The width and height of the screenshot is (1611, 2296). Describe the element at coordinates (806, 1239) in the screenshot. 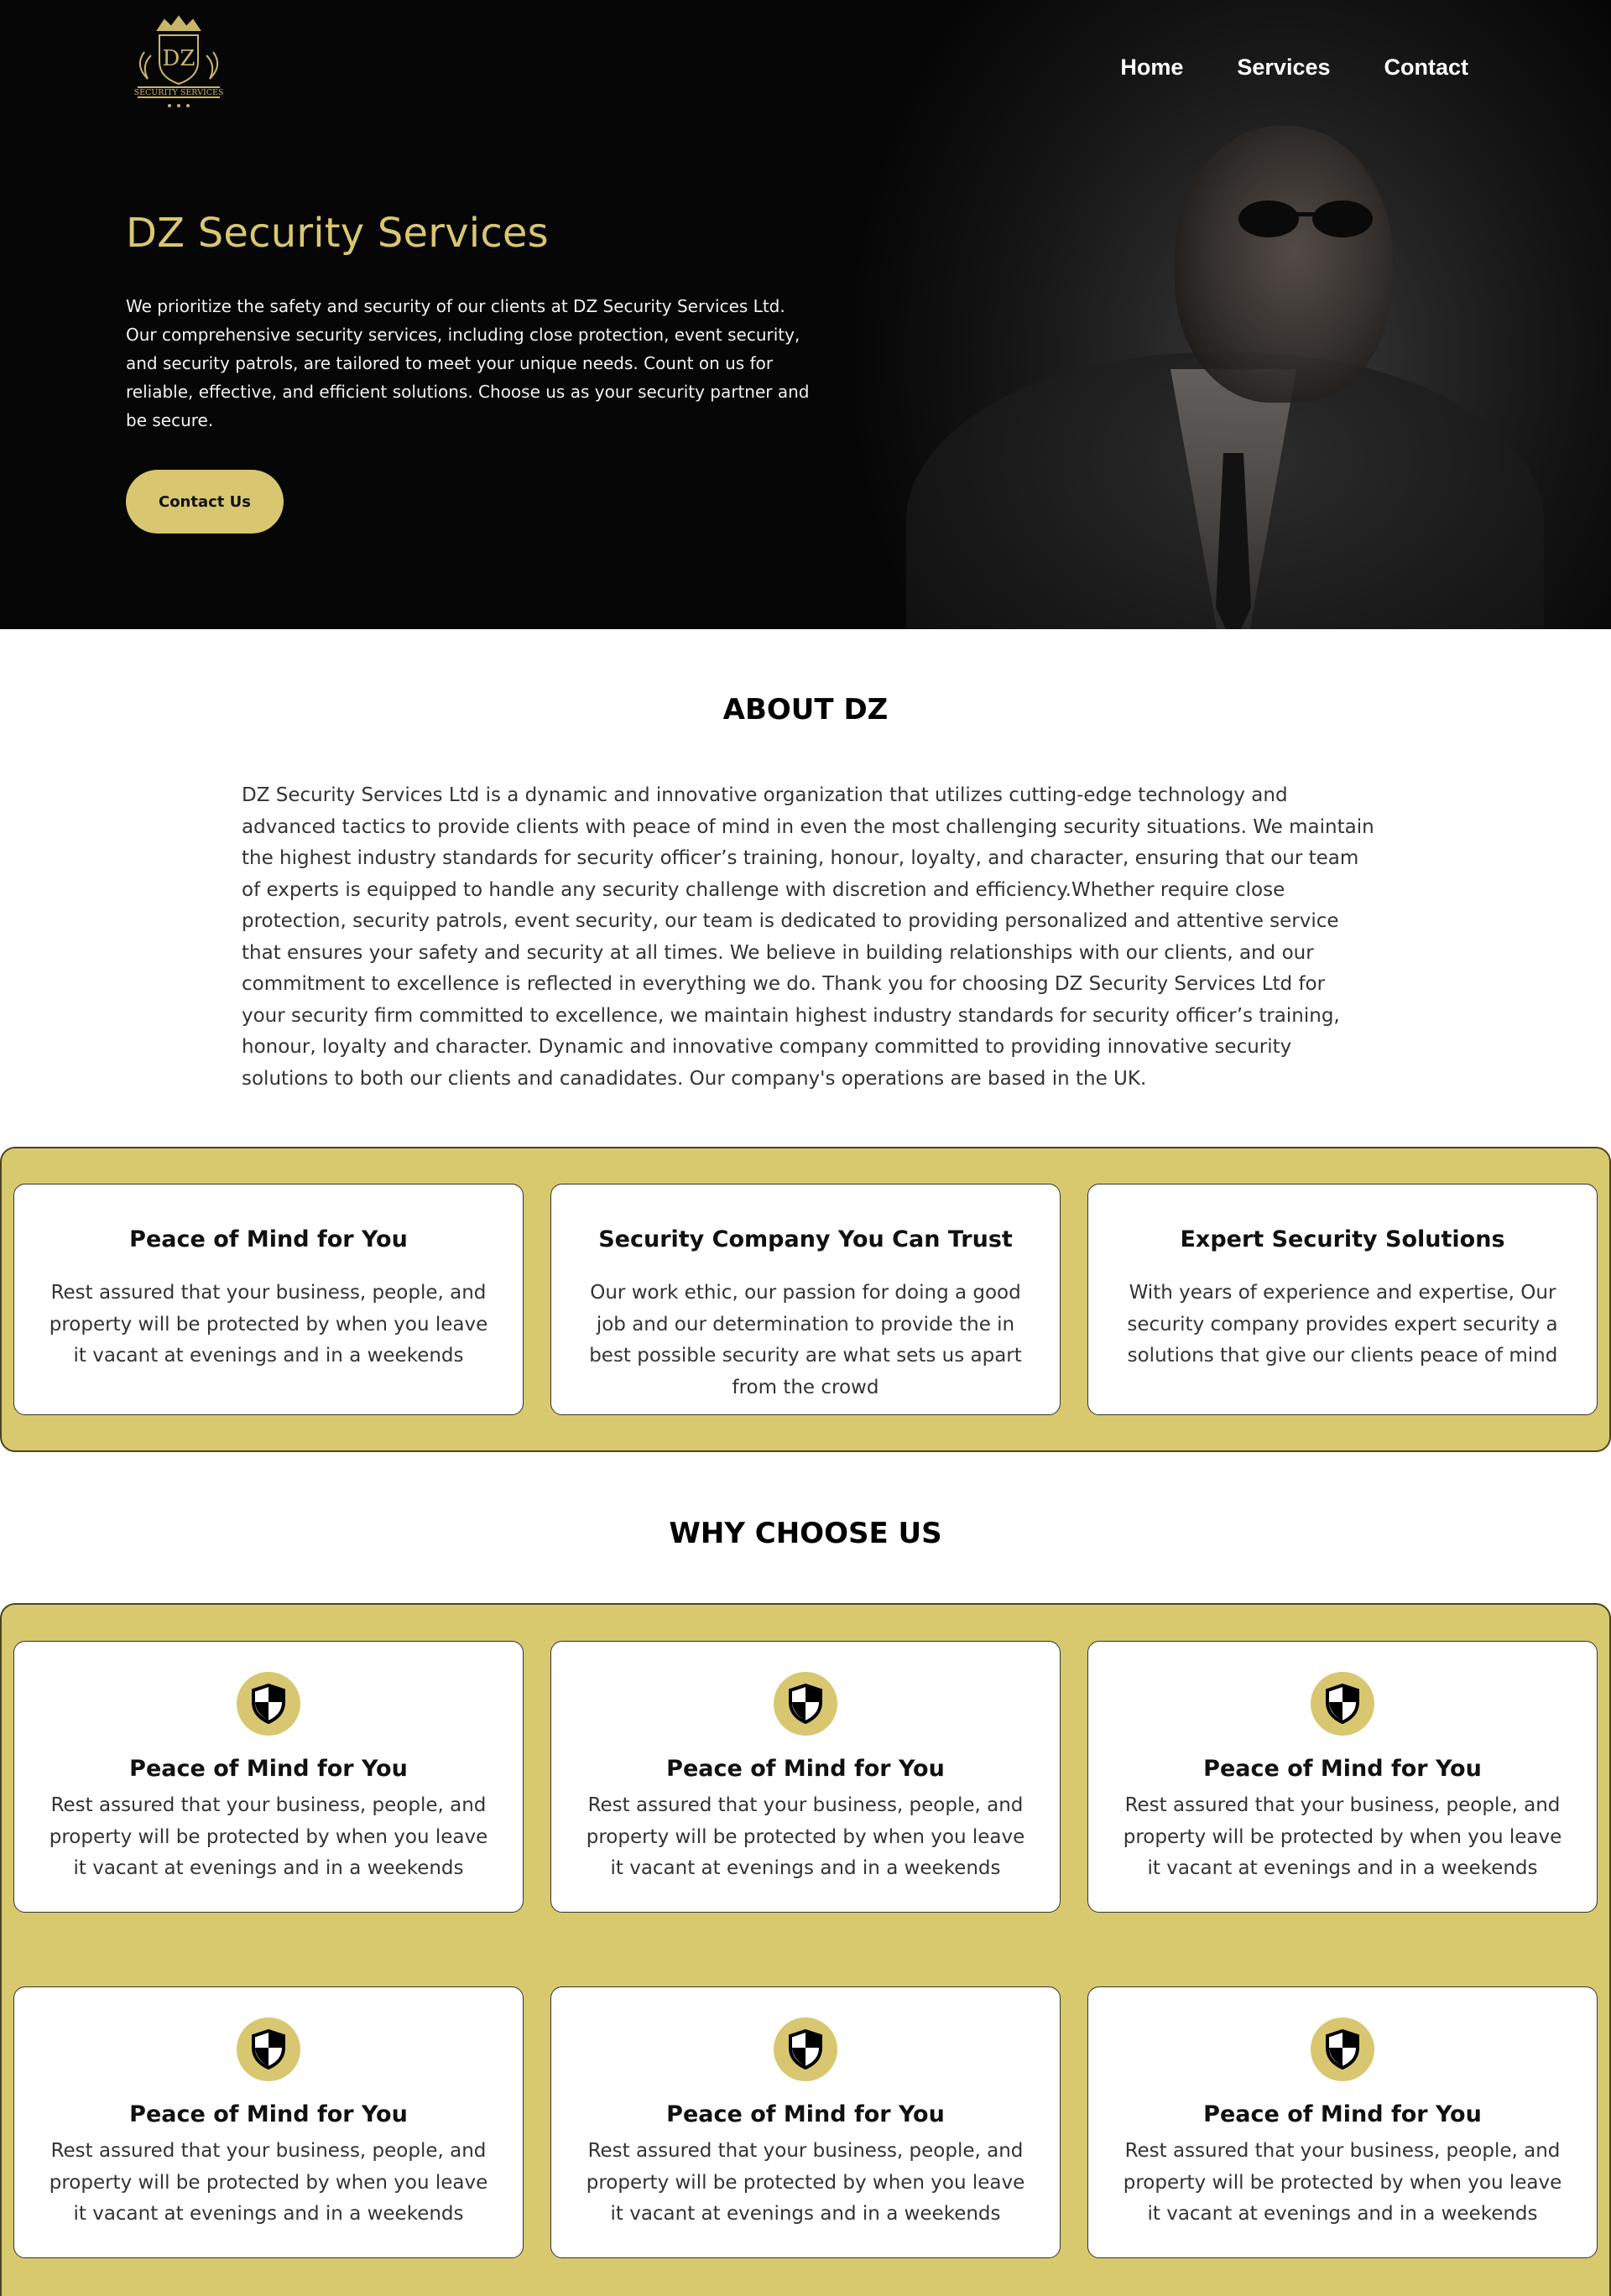

I see `feature-title: Security Company You Can Trust` at that location.